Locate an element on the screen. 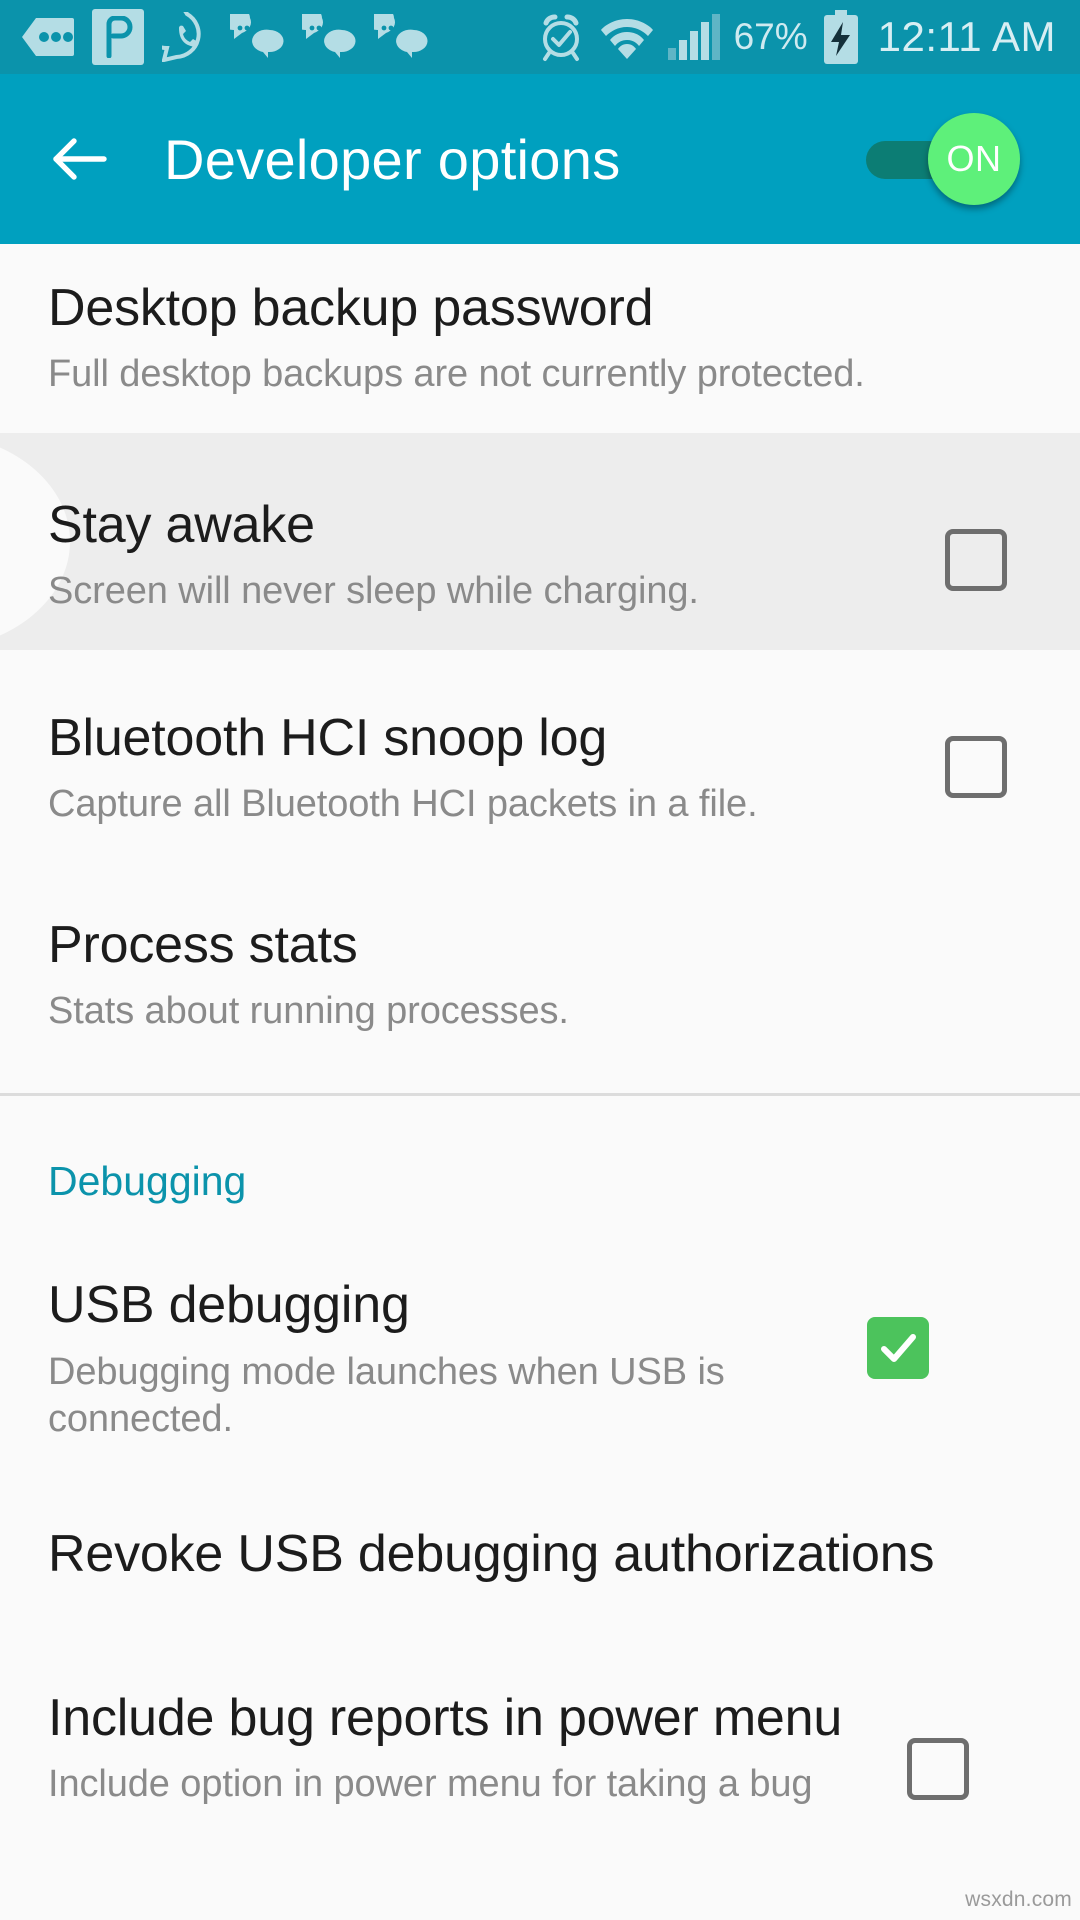  bluetooth-hci-snoop-log-checkbox is located at coordinates (976, 766).